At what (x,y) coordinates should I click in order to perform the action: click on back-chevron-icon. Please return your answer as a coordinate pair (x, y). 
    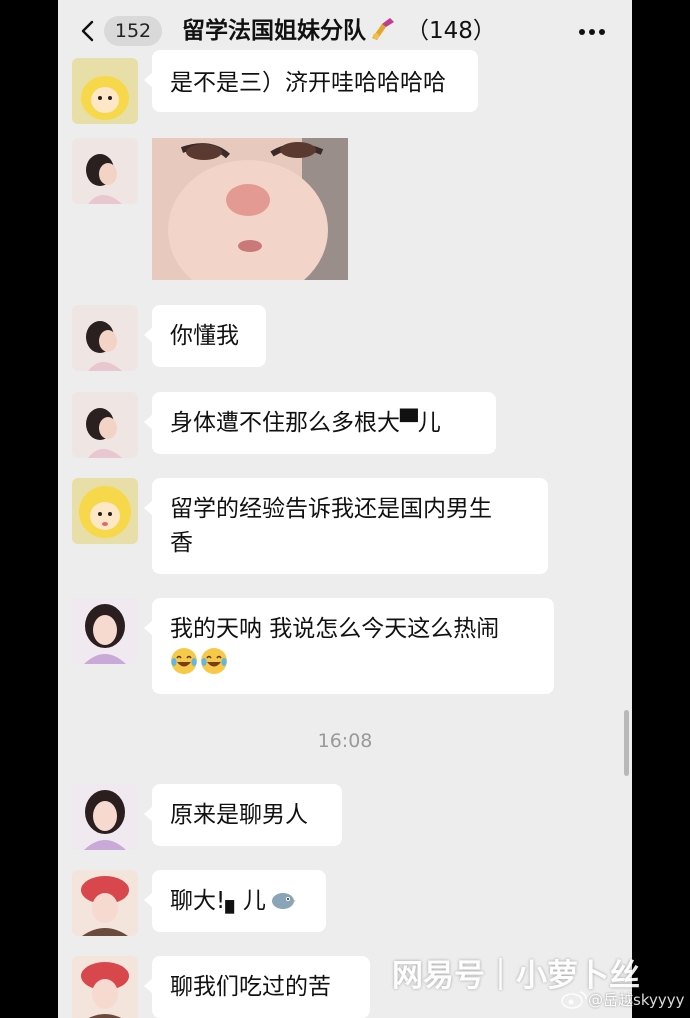
    Looking at the image, I should click on (87, 31).